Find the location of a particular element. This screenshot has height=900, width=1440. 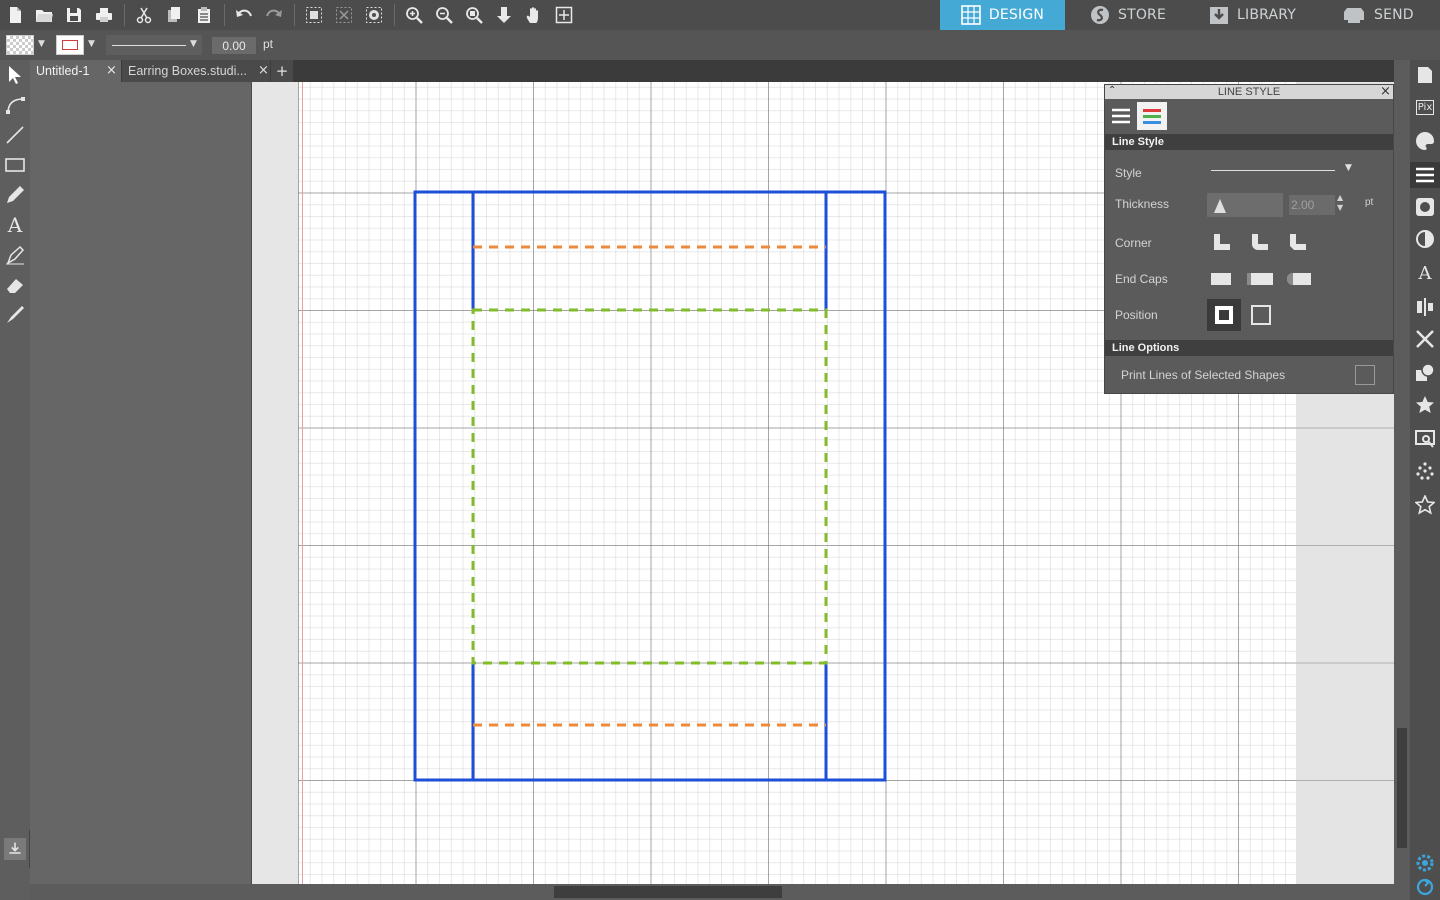

line-style-section-header: Line Style is located at coordinates (1249, 142).